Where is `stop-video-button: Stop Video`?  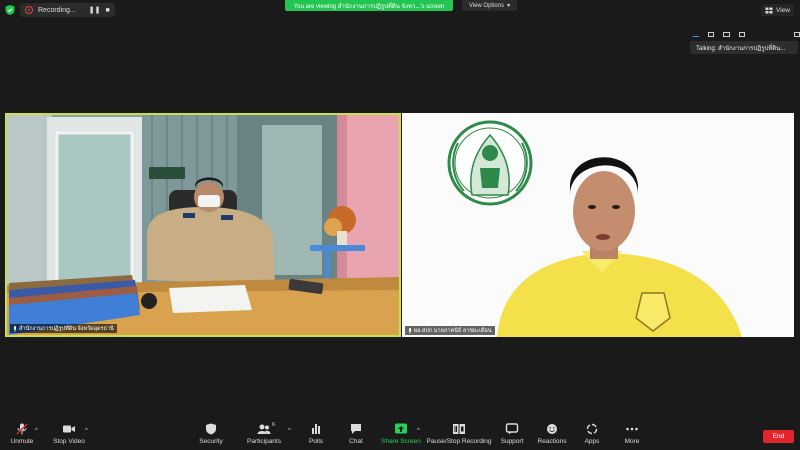 stop-video-button: Stop Video is located at coordinates (69, 434).